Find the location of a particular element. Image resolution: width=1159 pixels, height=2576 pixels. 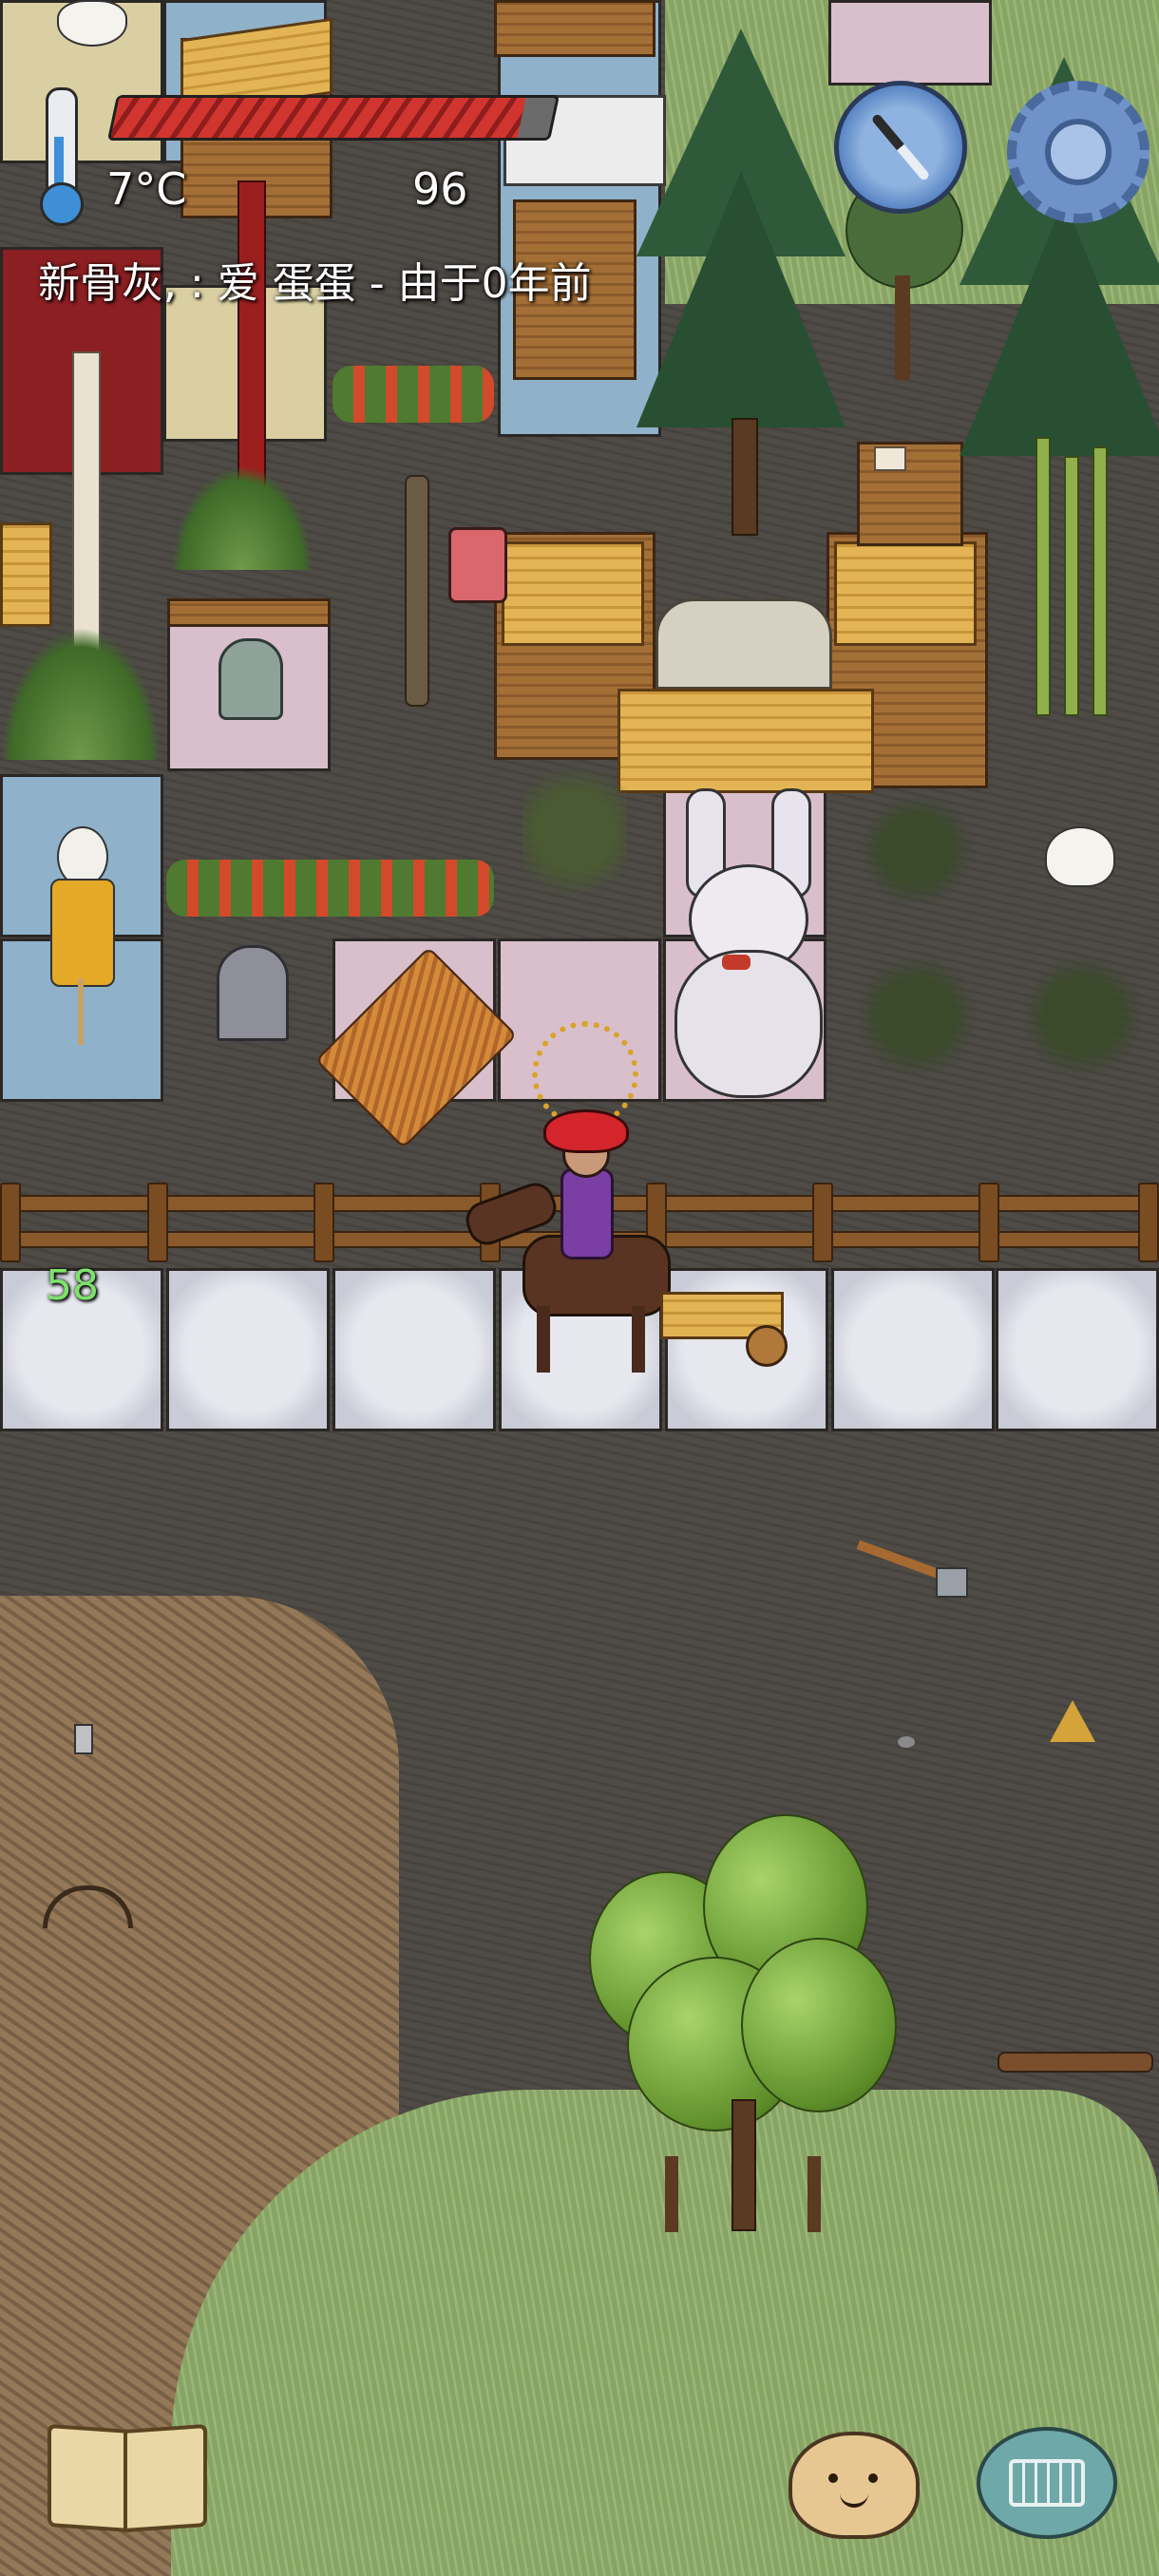

mannequin is located at coordinates (81, 940).